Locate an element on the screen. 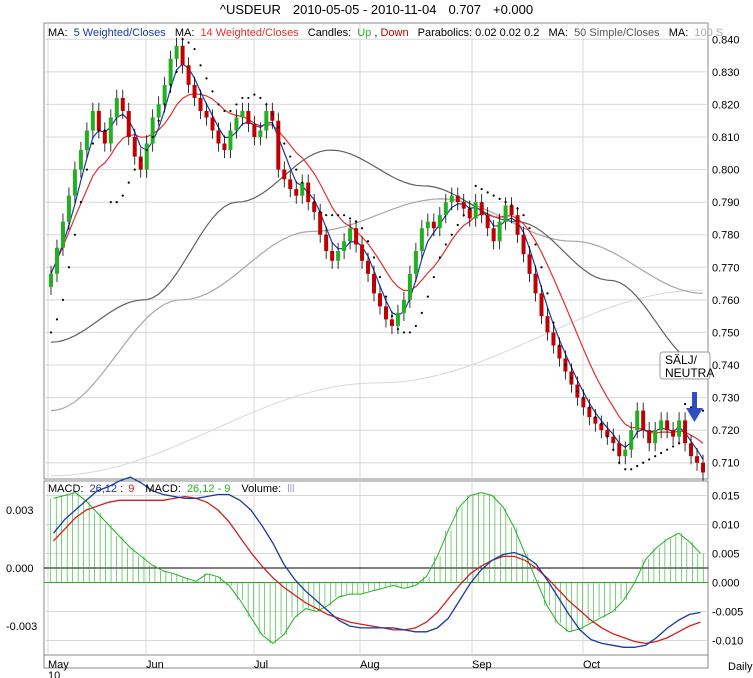 This screenshot has width=753, height=678. macd-right-tick: 0.000 is located at coordinates (726, 584).